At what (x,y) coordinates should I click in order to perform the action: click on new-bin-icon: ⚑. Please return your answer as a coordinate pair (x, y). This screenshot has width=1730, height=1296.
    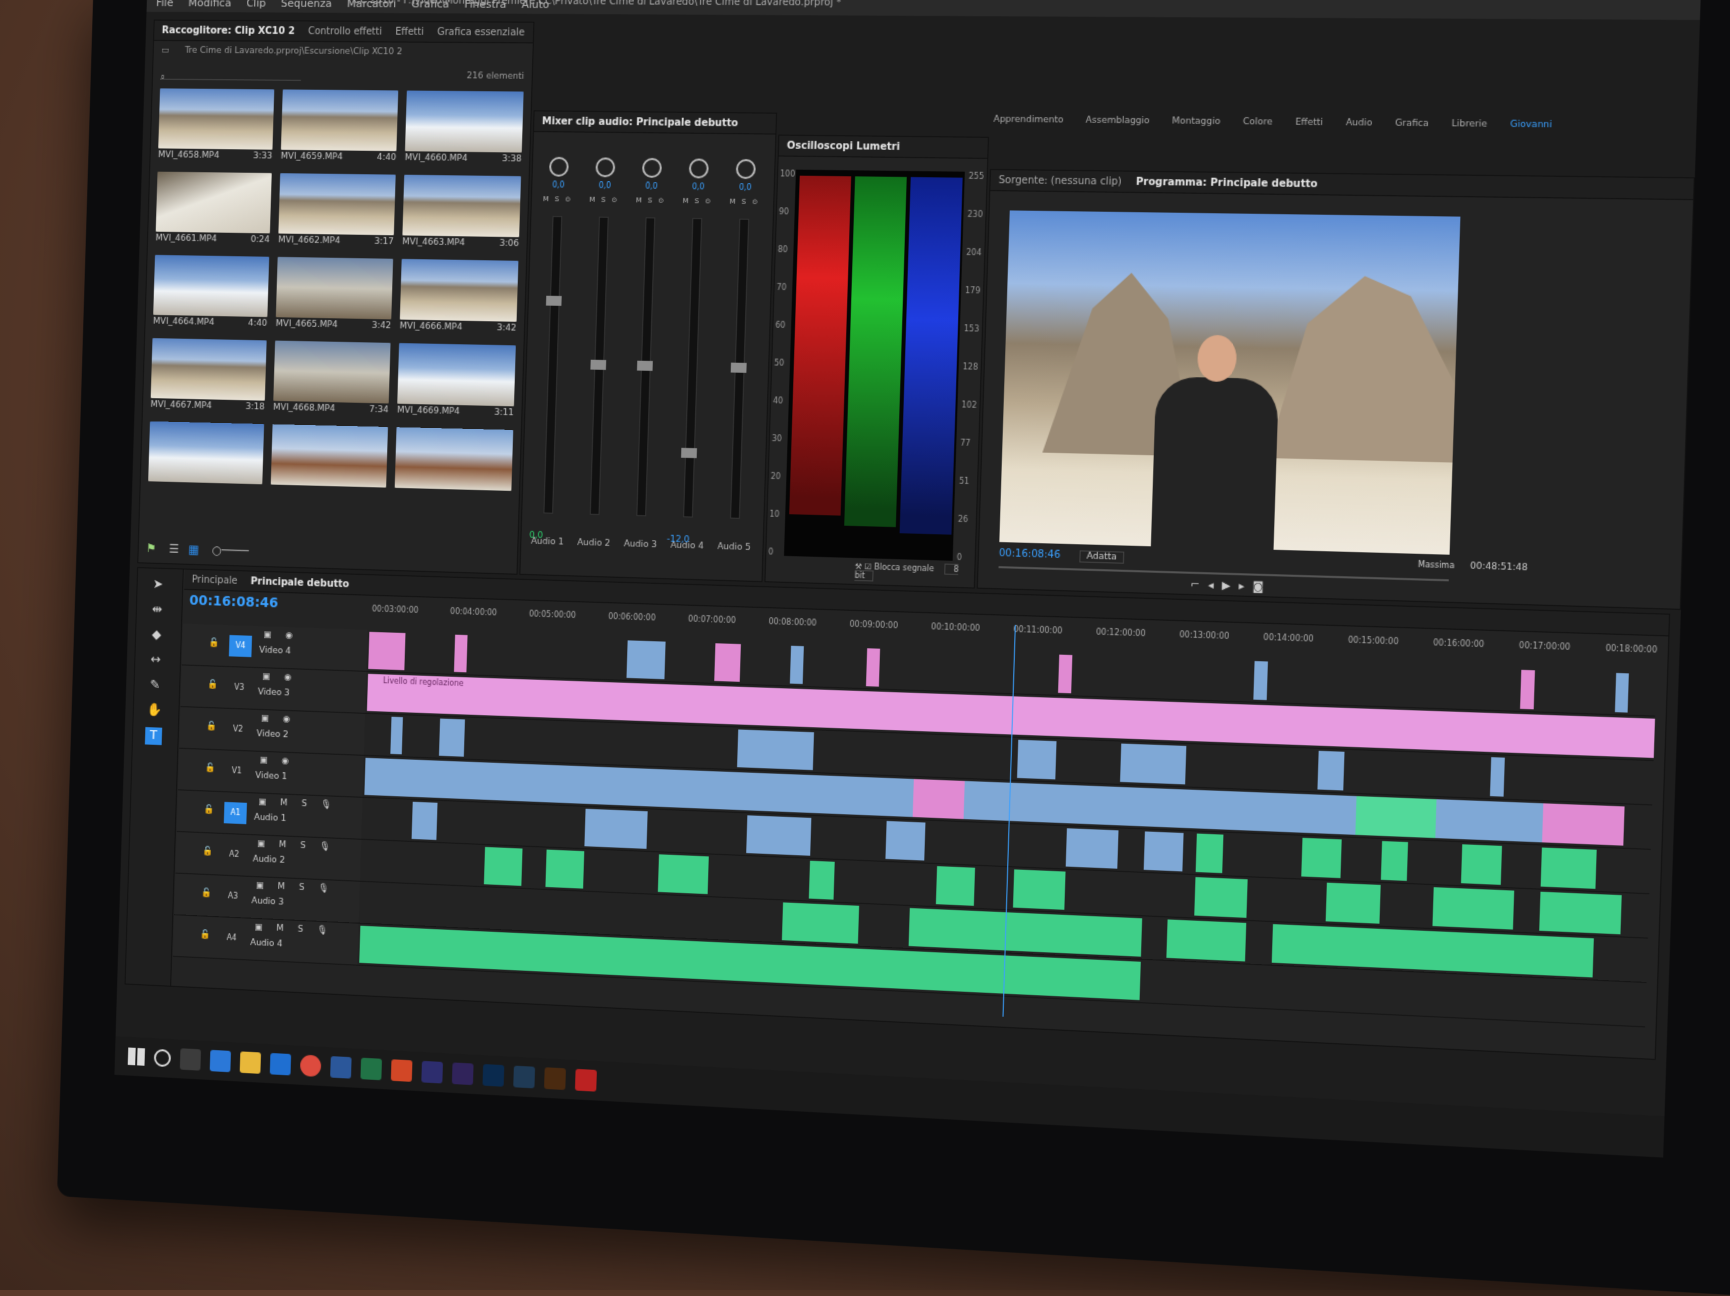
    Looking at the image, I should click on (151, 548).